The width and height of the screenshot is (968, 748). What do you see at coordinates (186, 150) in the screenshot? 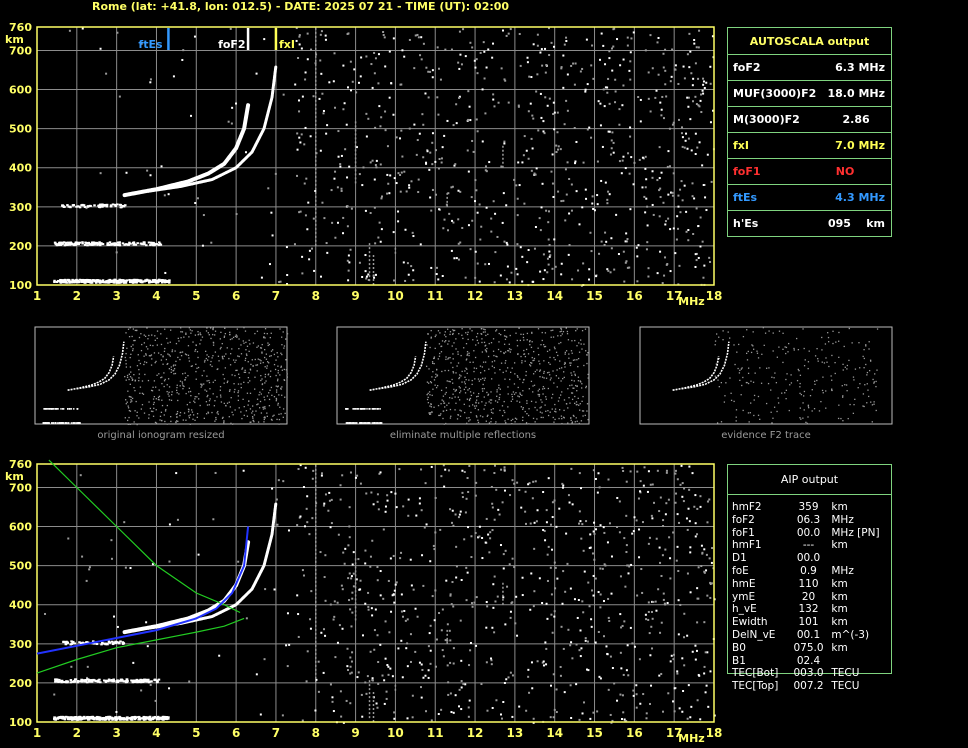
I see `o-trace` at bounding box center [186, 150].